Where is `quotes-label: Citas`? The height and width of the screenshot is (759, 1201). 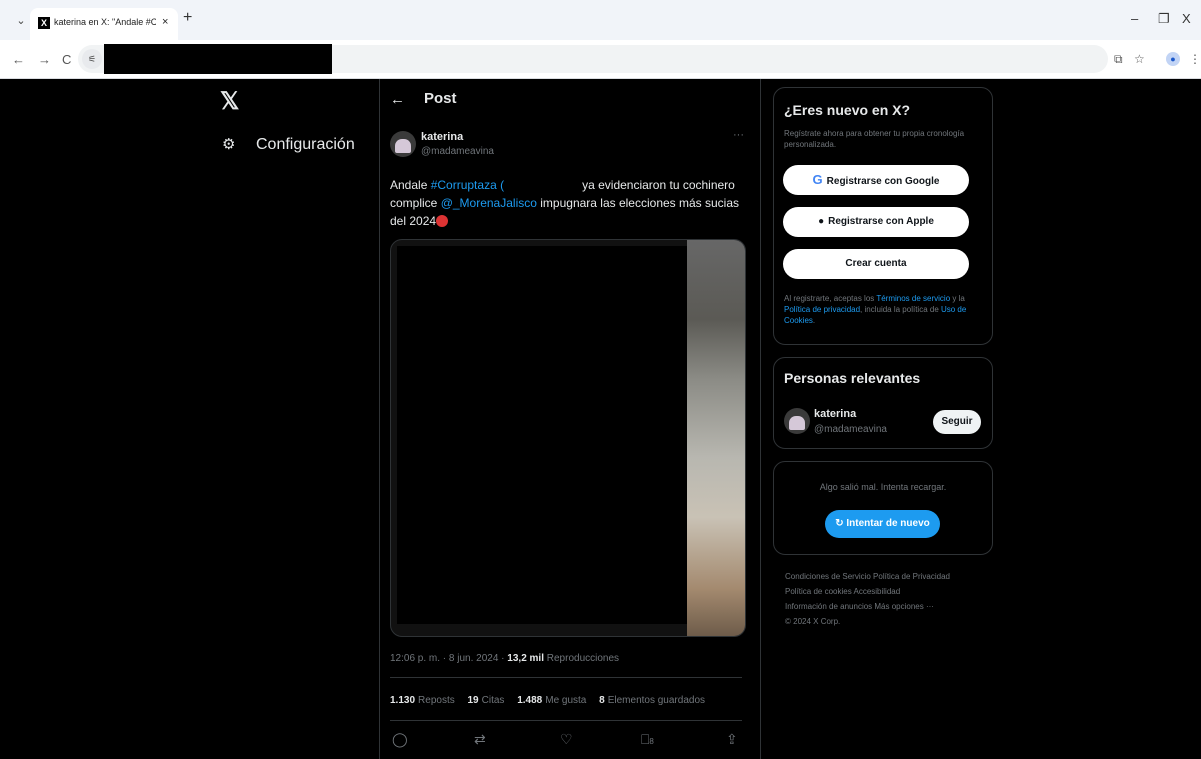
quotes-label: Citas is located at coordinates (493, 700).